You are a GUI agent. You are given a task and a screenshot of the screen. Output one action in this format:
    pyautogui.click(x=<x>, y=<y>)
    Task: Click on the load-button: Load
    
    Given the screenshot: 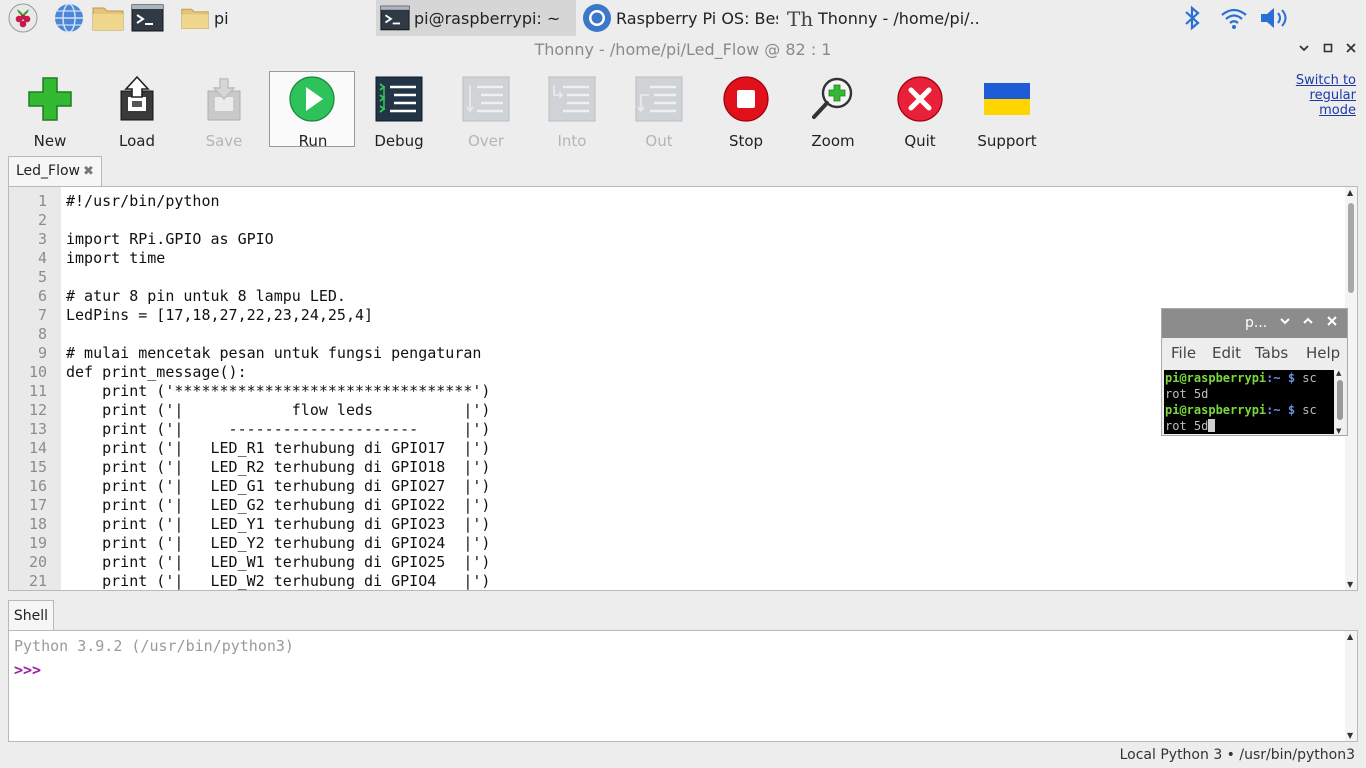 What is the action you would take?
    pyautogui.click(x=137, y=110)
    